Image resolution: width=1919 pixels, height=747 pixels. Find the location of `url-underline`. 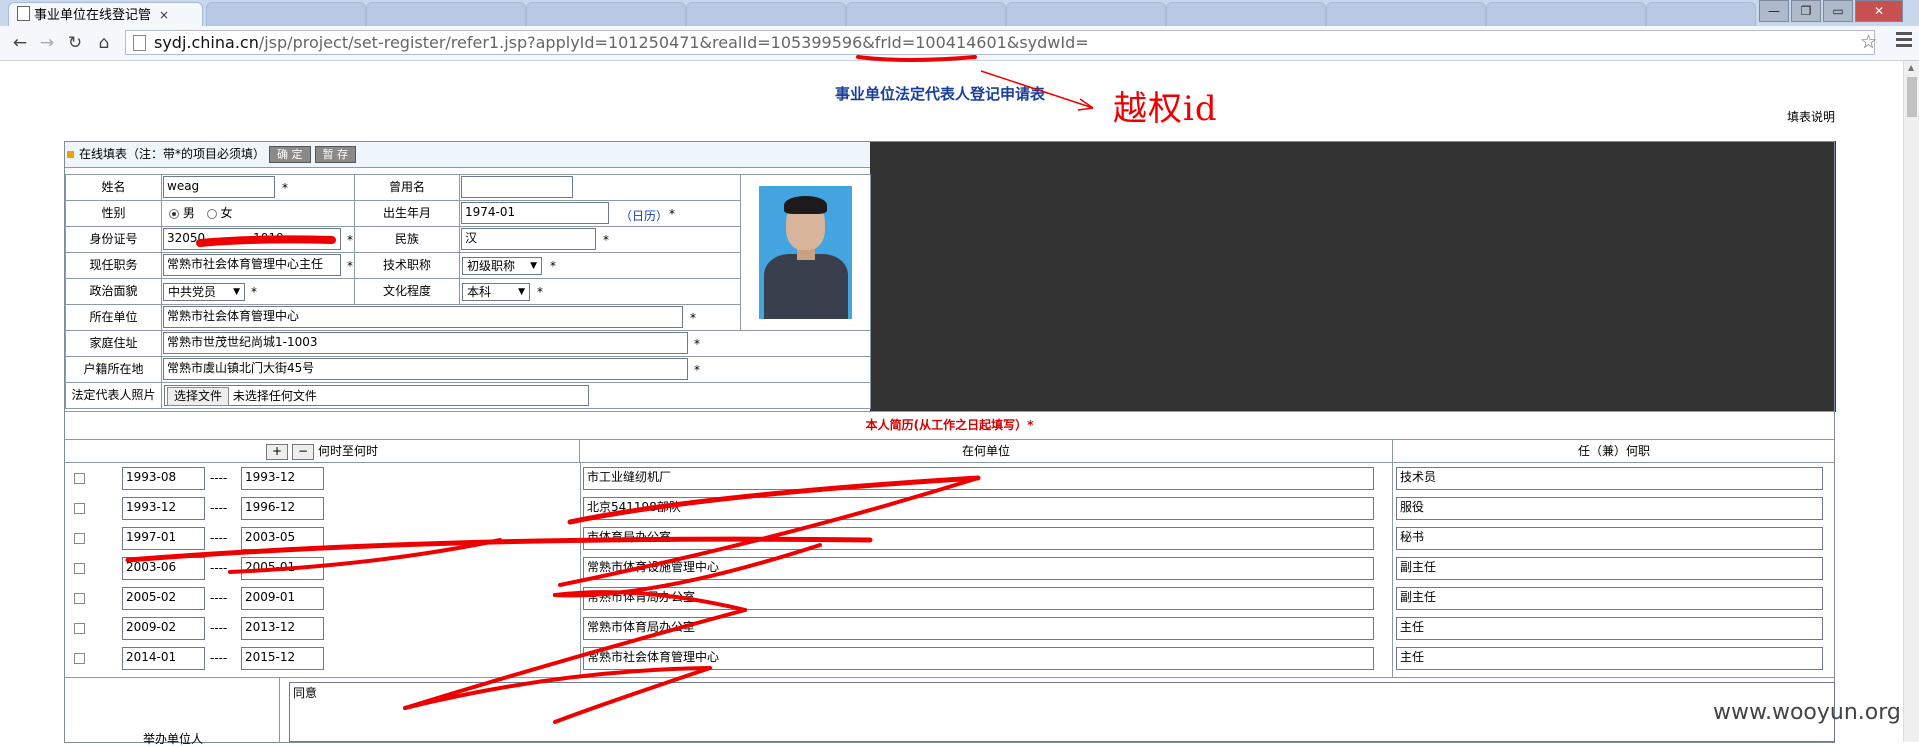

url-underline is located at coordinates (916, 58).